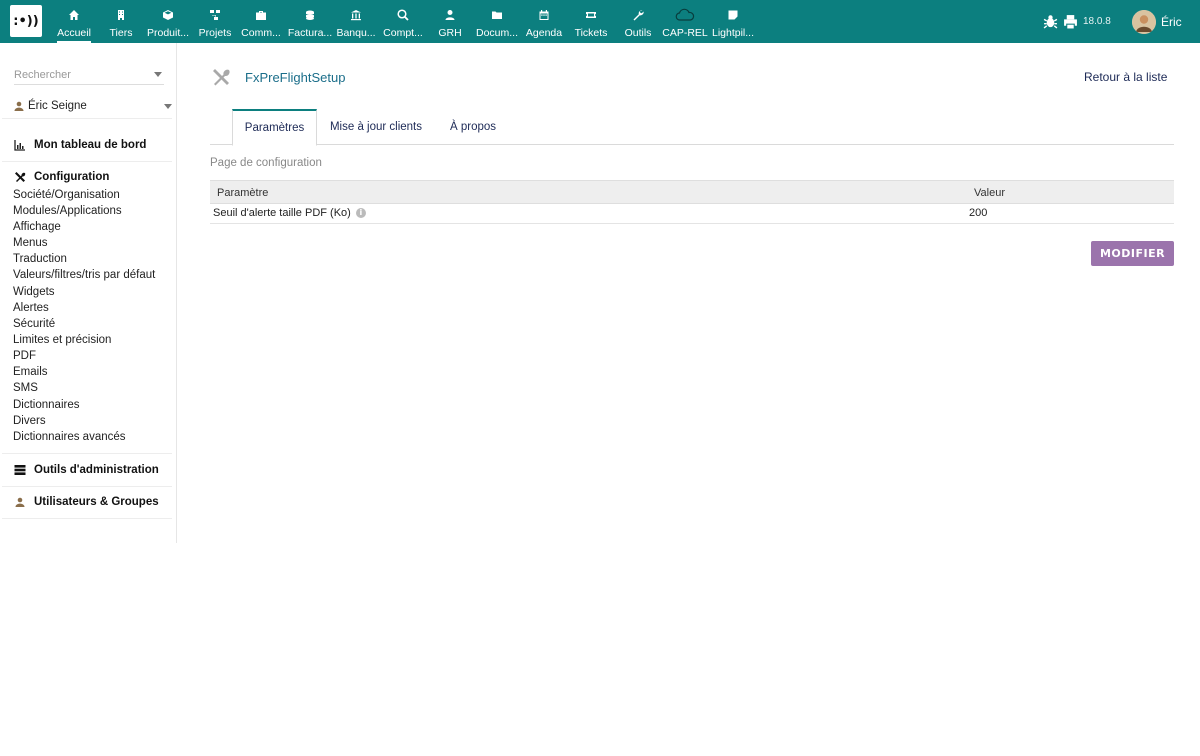 This screenshot has width=1200, height=756. I want to click on print-icon, so click(1070, 21).